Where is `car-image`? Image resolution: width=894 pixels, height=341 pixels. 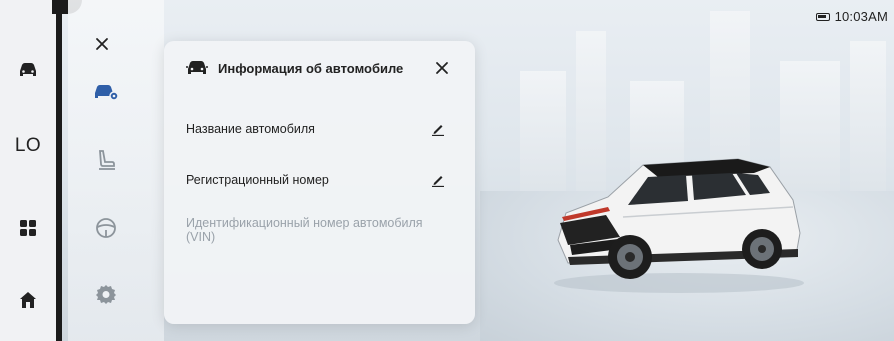
car-image is located at coordinates (679, 225).